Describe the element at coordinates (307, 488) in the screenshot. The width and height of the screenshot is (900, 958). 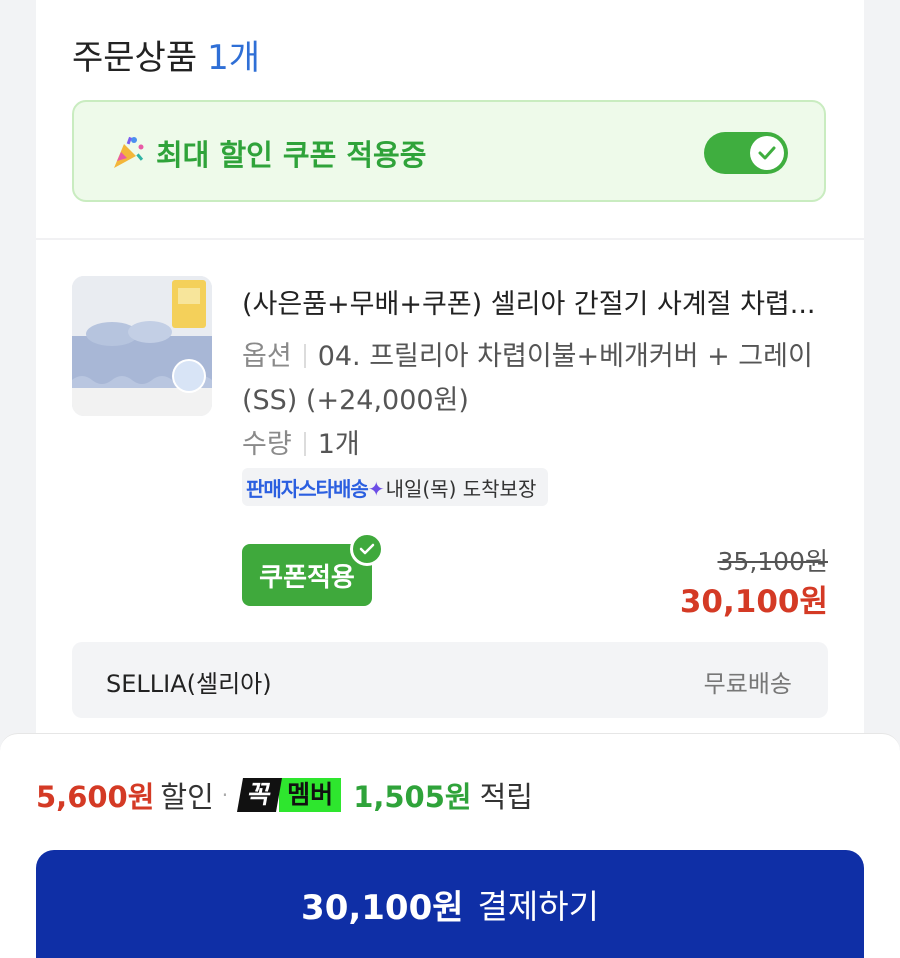
I see `delivery-brand-text: 판매자스타배송` at that location.